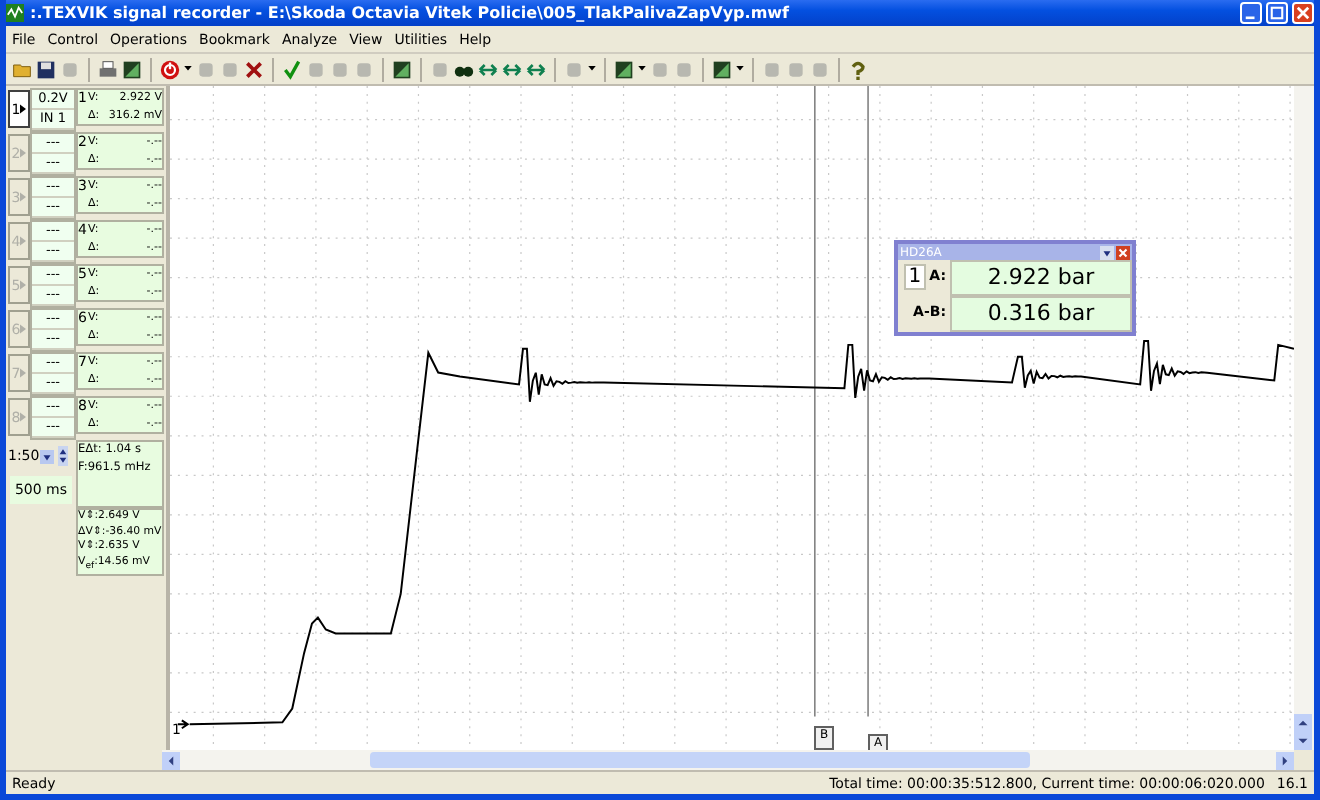  What do you see at coordinates (858, 69) in the screenshot?
I see `help-icon` at bounding box center [858, 69].